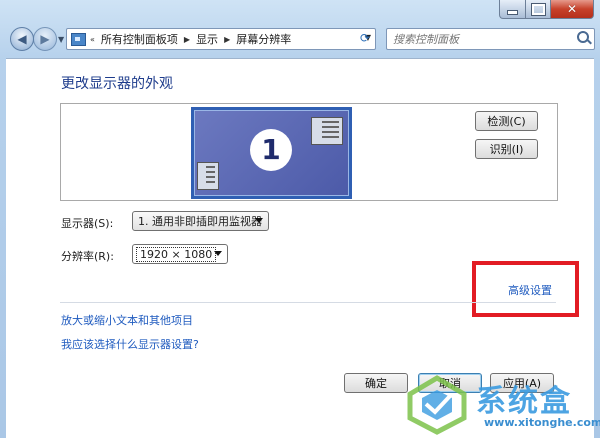 This screenshot has height=439, width=600. I want to click on display-select-value: 1. 通用非即插即用监视器, so click(200, 221).